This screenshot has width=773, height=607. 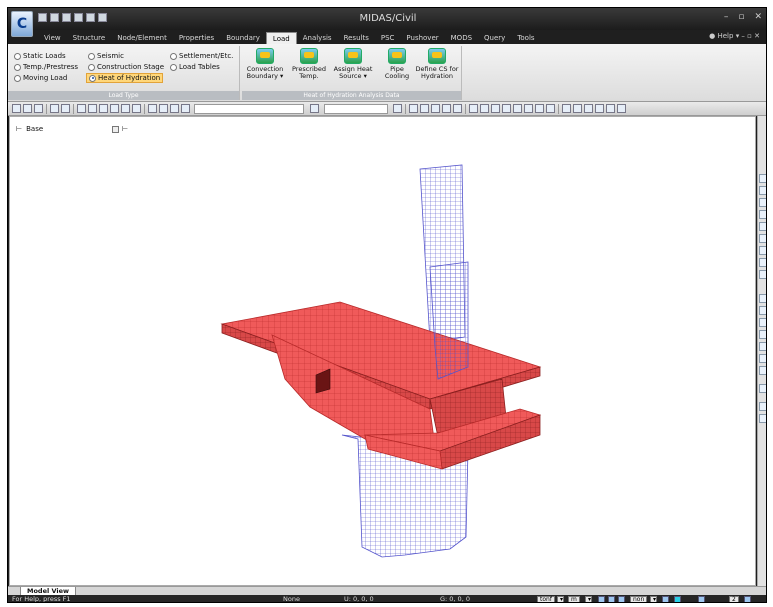 What do you see at coordinates (397, 108) in the screenshot?
I see `structure-group-icon` at bounding box center [397, 108].